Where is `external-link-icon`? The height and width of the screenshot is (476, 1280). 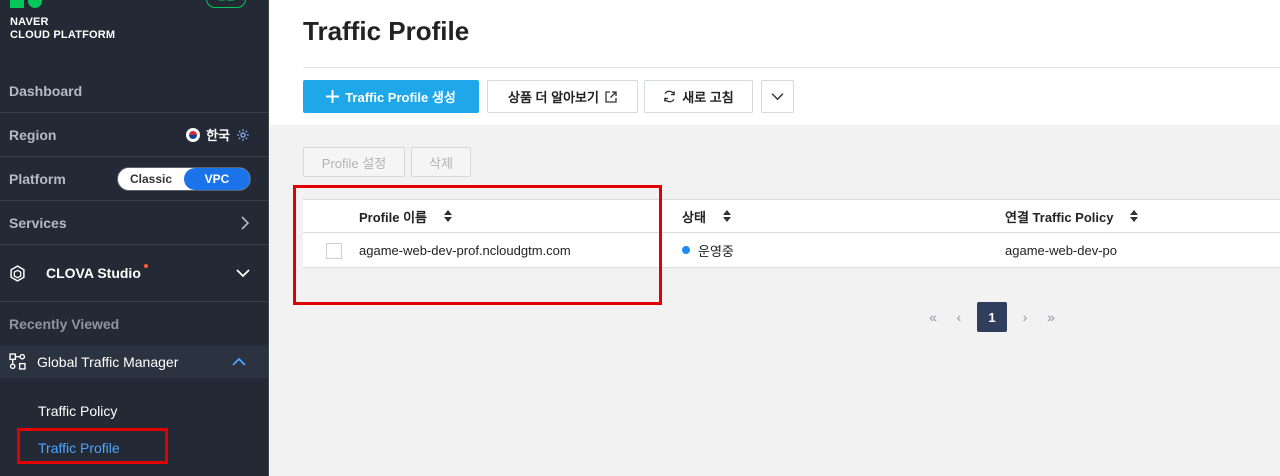
external-link-icon is located at coordinates (611, 96).